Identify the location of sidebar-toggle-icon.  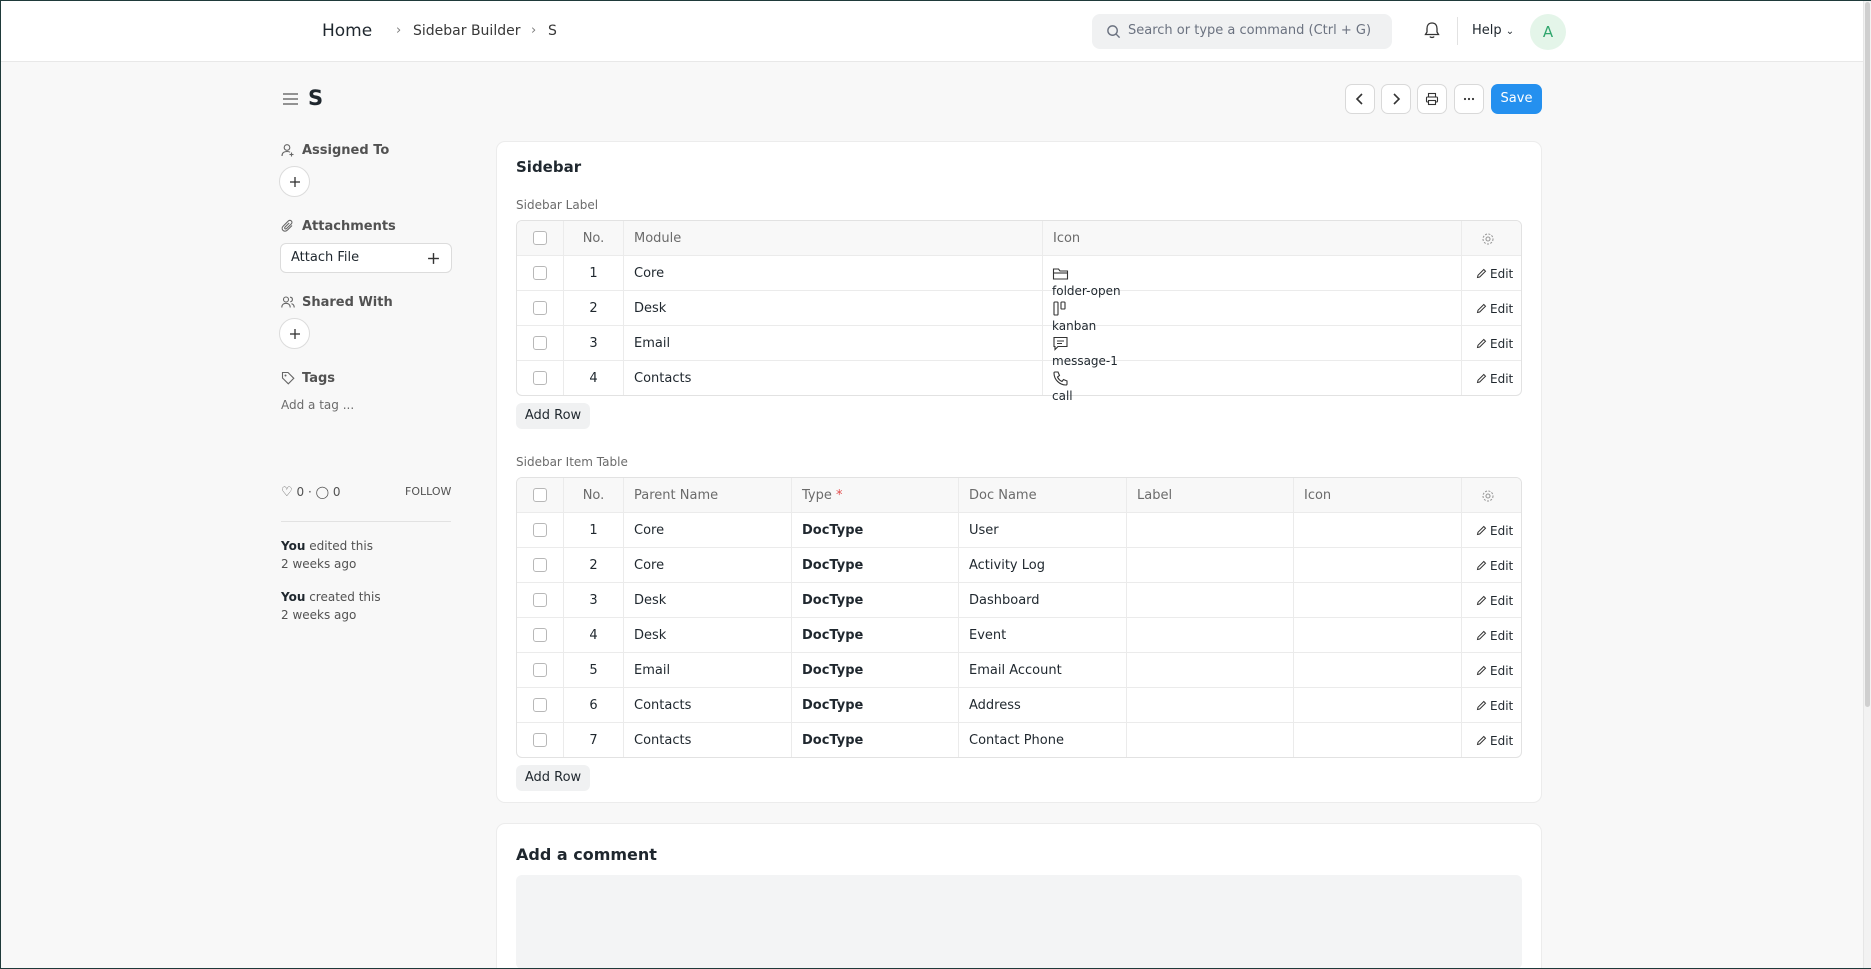
(290, 99).